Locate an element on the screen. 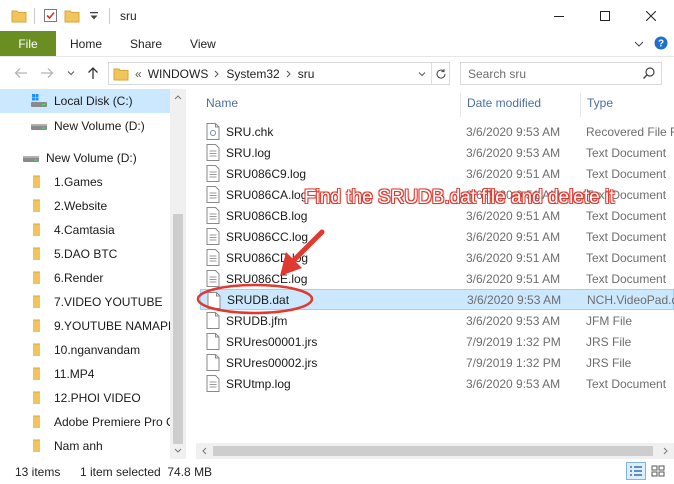  details-view-icon is located at coordinates (636, 471).